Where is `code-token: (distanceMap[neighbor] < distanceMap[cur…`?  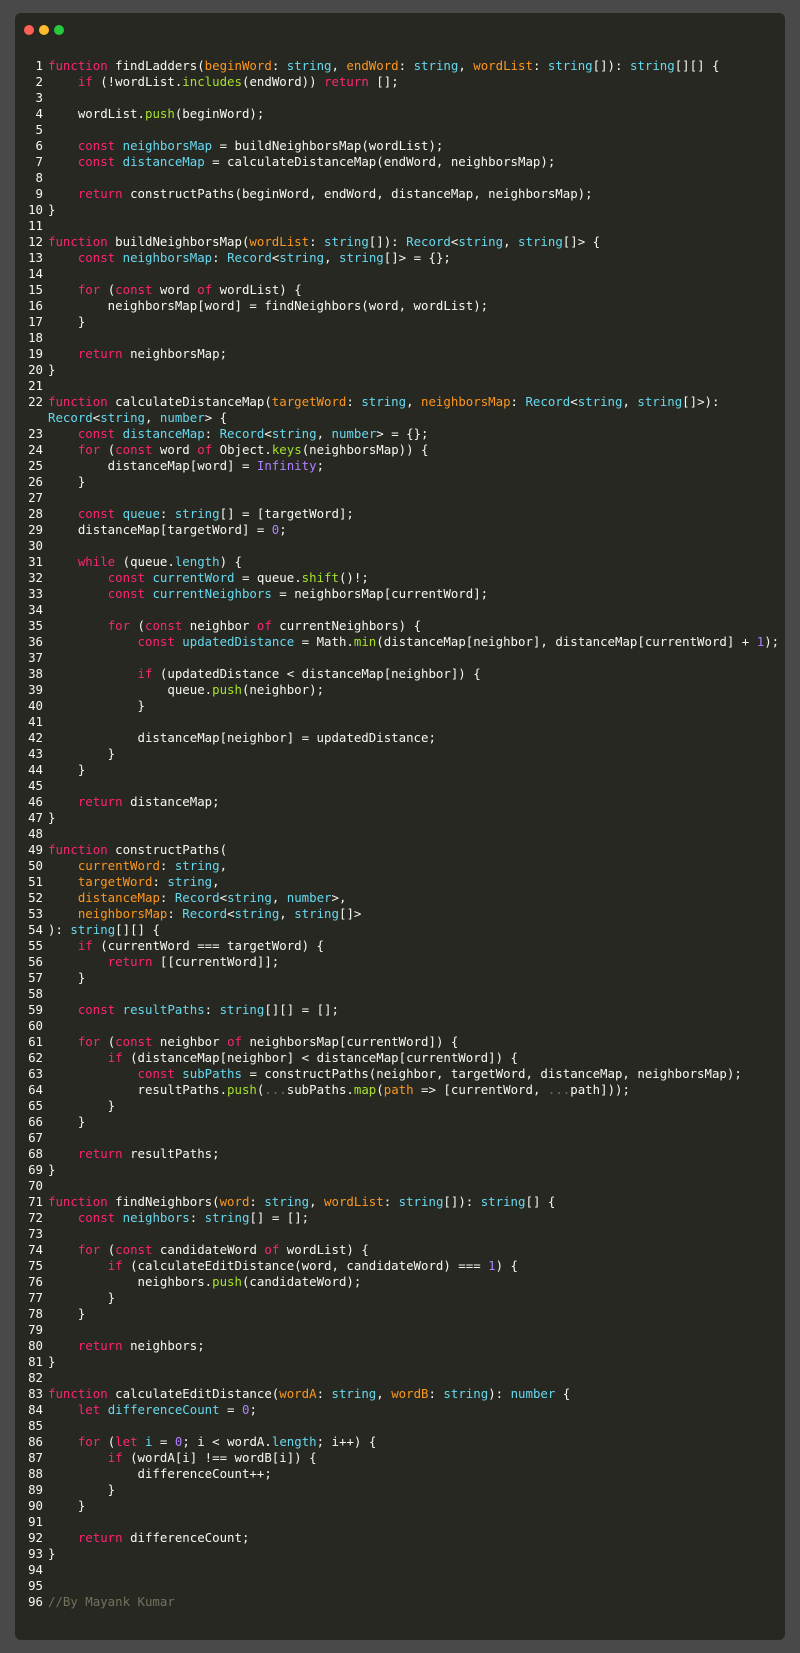
code-token: (distanceMap[neighbor] < distanceMap[cur… is located at coordinates (320, 1057).